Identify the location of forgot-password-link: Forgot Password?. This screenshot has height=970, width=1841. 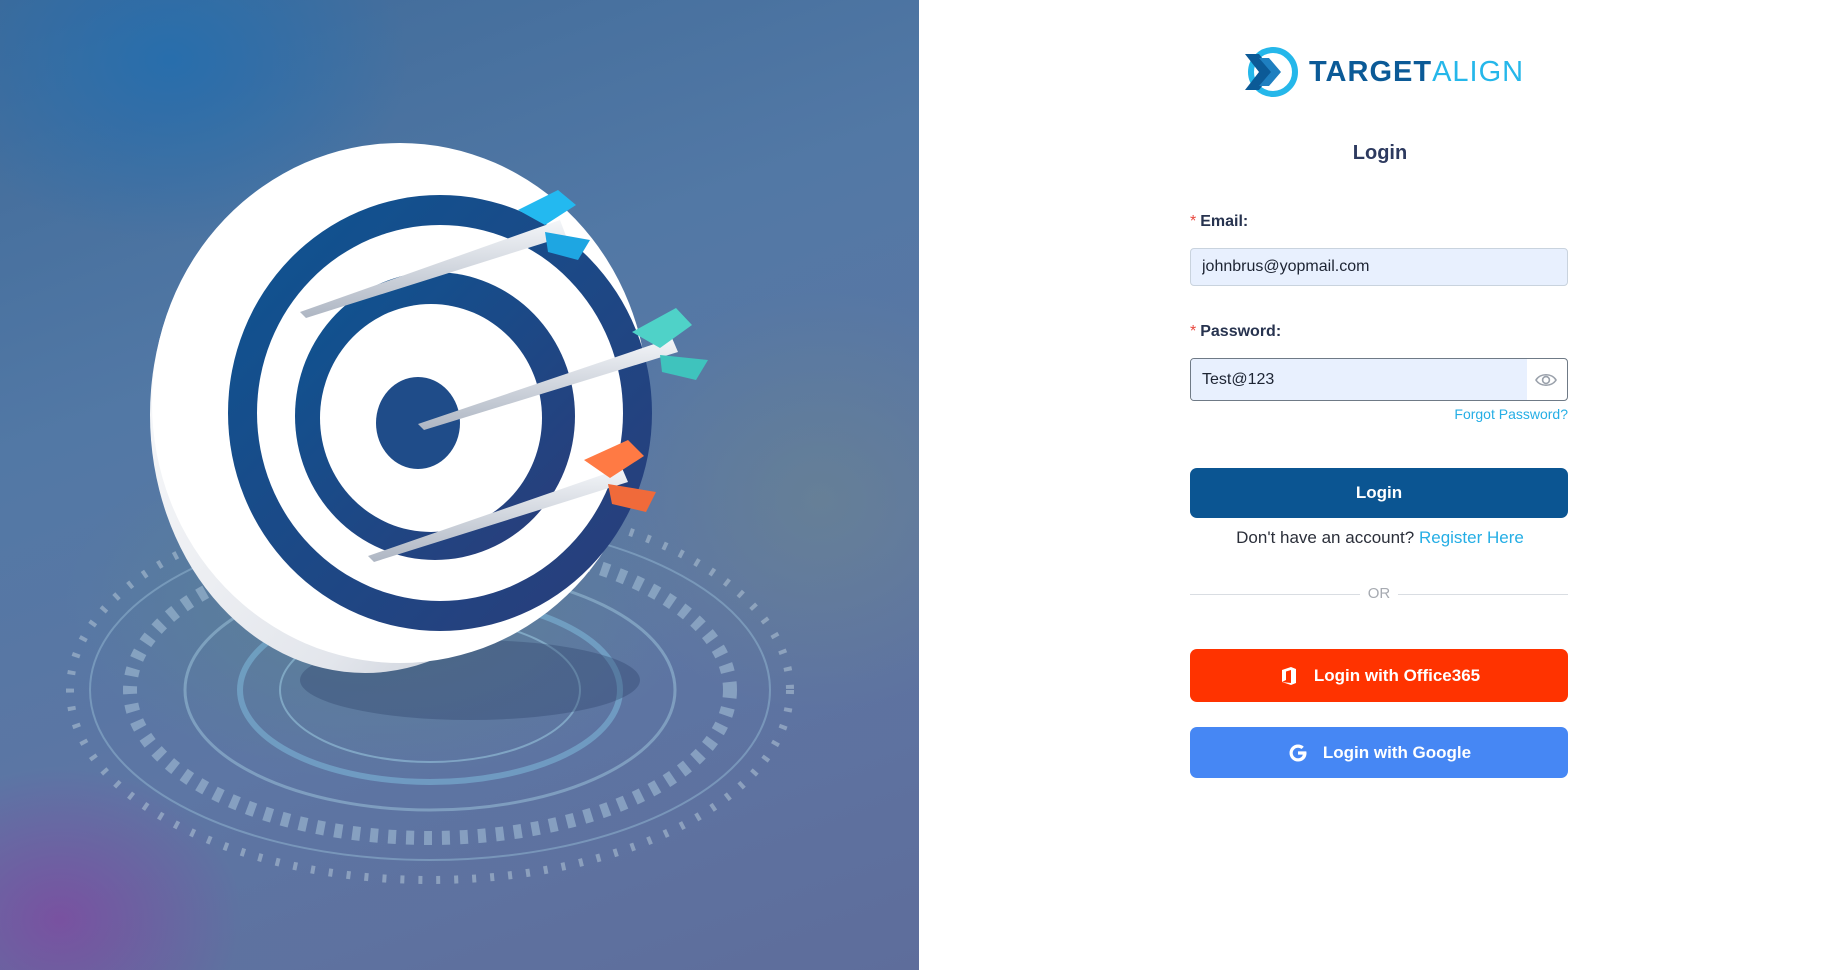
(1509, 414).